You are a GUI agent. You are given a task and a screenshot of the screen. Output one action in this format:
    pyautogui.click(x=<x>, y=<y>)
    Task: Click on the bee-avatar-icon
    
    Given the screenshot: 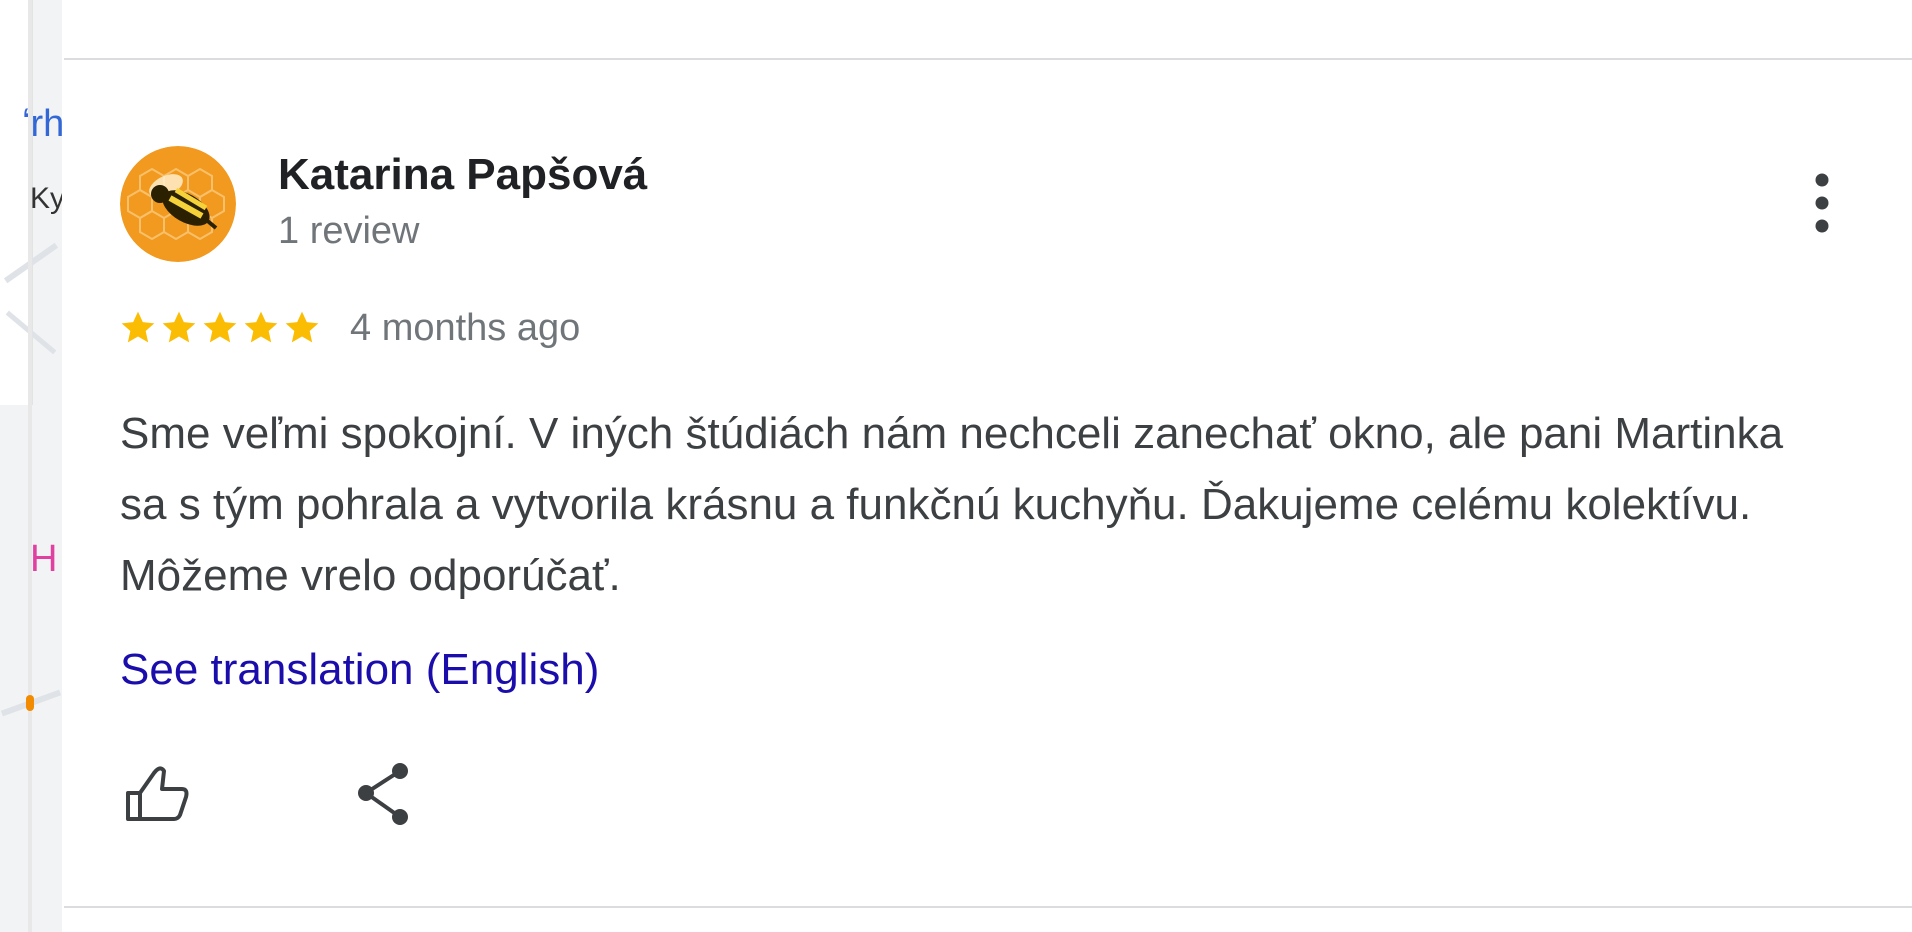 What is the action you would take?
    pyautogui.click(x=178, y=204)
    